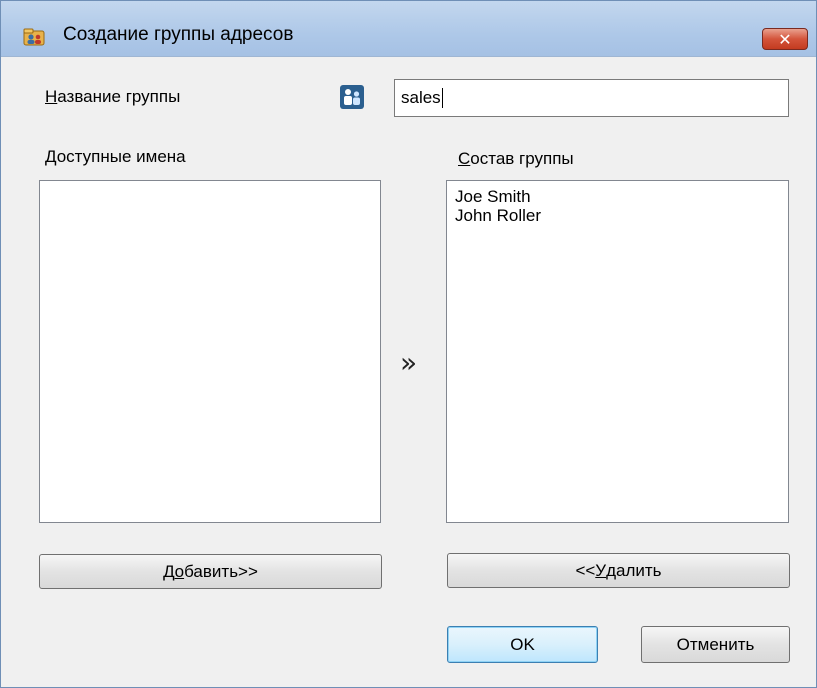  I want to click on address-book-icon, so click(34, 37).